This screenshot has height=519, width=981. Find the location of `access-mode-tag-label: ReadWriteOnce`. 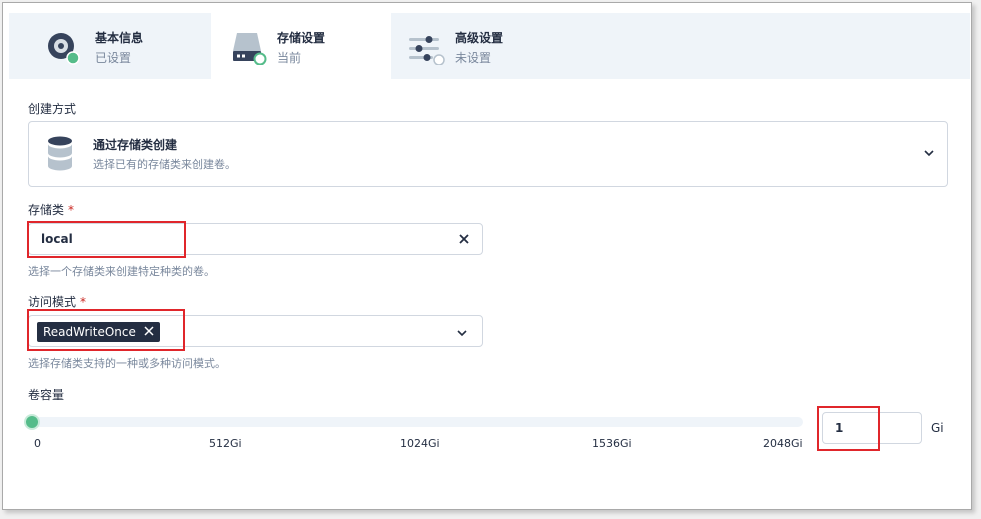

access-mode-tag-label: ReadWriteOnce is located at coordinates (89, 332).